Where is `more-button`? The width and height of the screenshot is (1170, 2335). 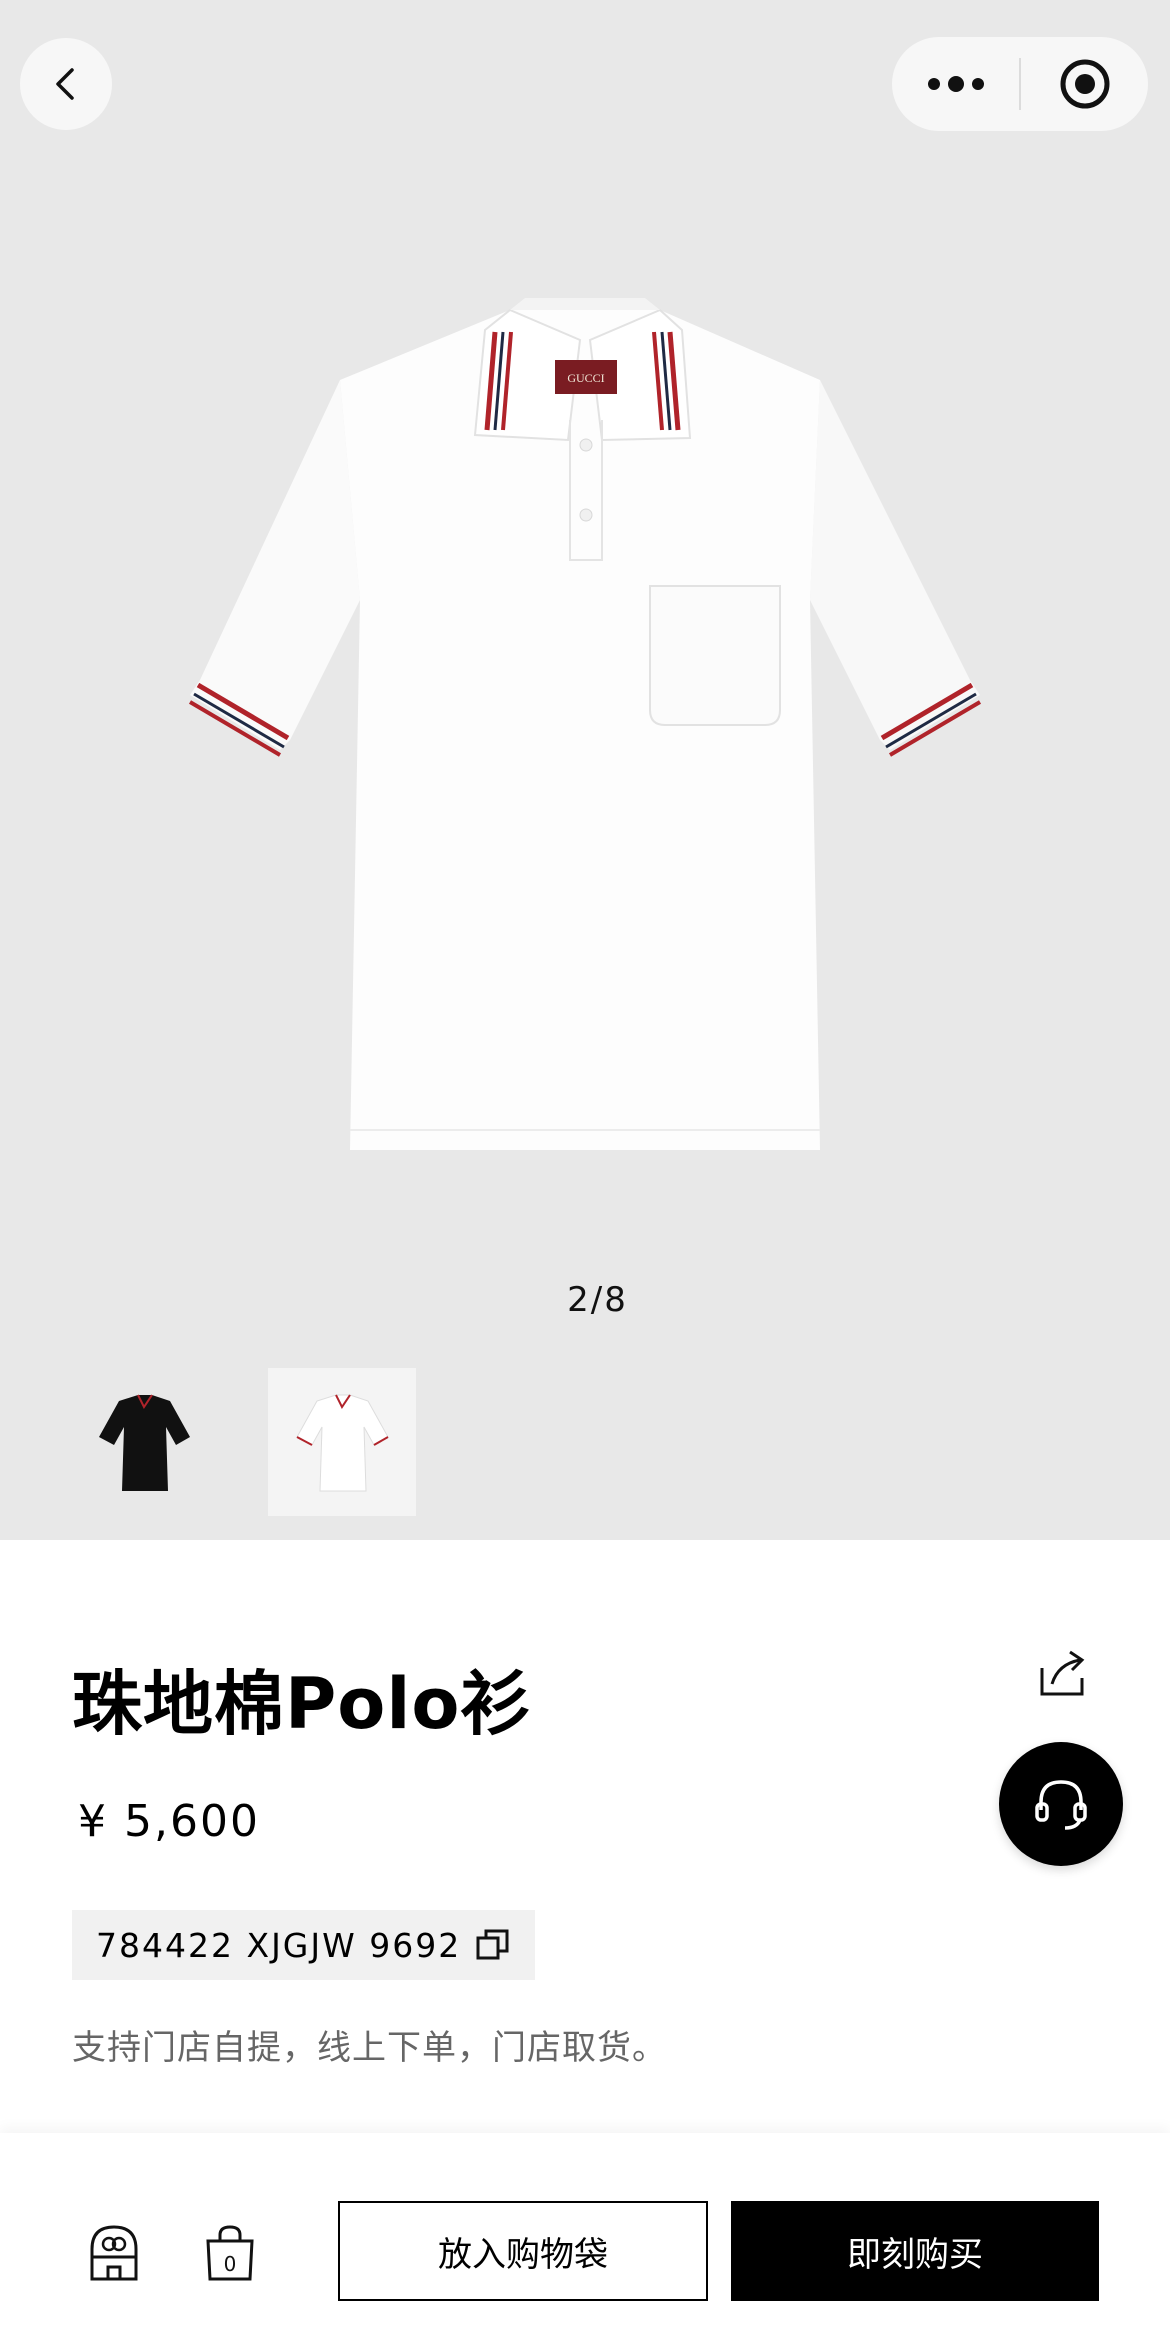 more-button is located at coordinates (955, 84).